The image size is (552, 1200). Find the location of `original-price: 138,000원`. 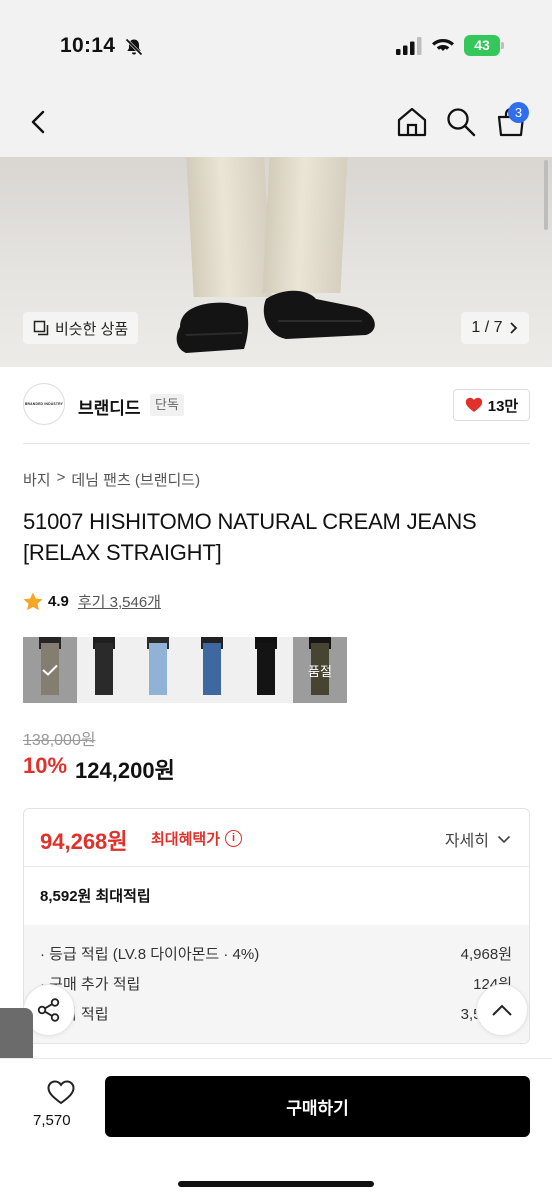

original-price: 138,000원 is located at coordinates (59, 740).